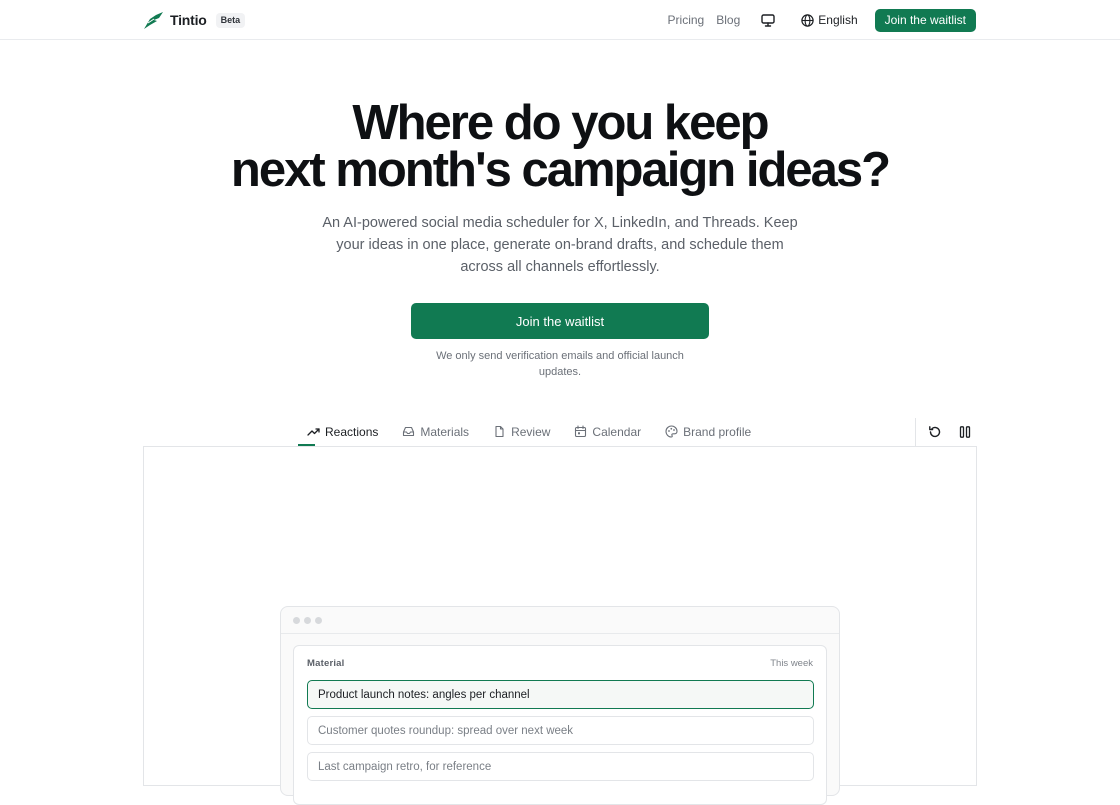  I want to click on pause-icon, so click(965, 432).